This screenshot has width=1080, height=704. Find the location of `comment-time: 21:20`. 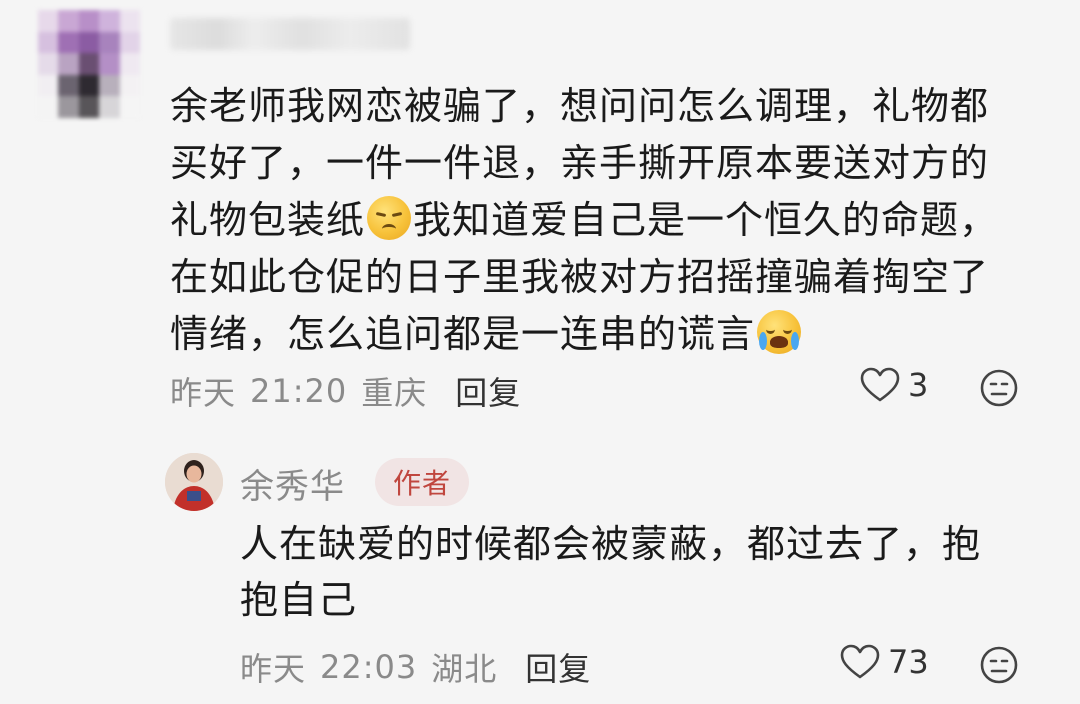

comment-time: 21:20 is located at coordinates (299, 391).